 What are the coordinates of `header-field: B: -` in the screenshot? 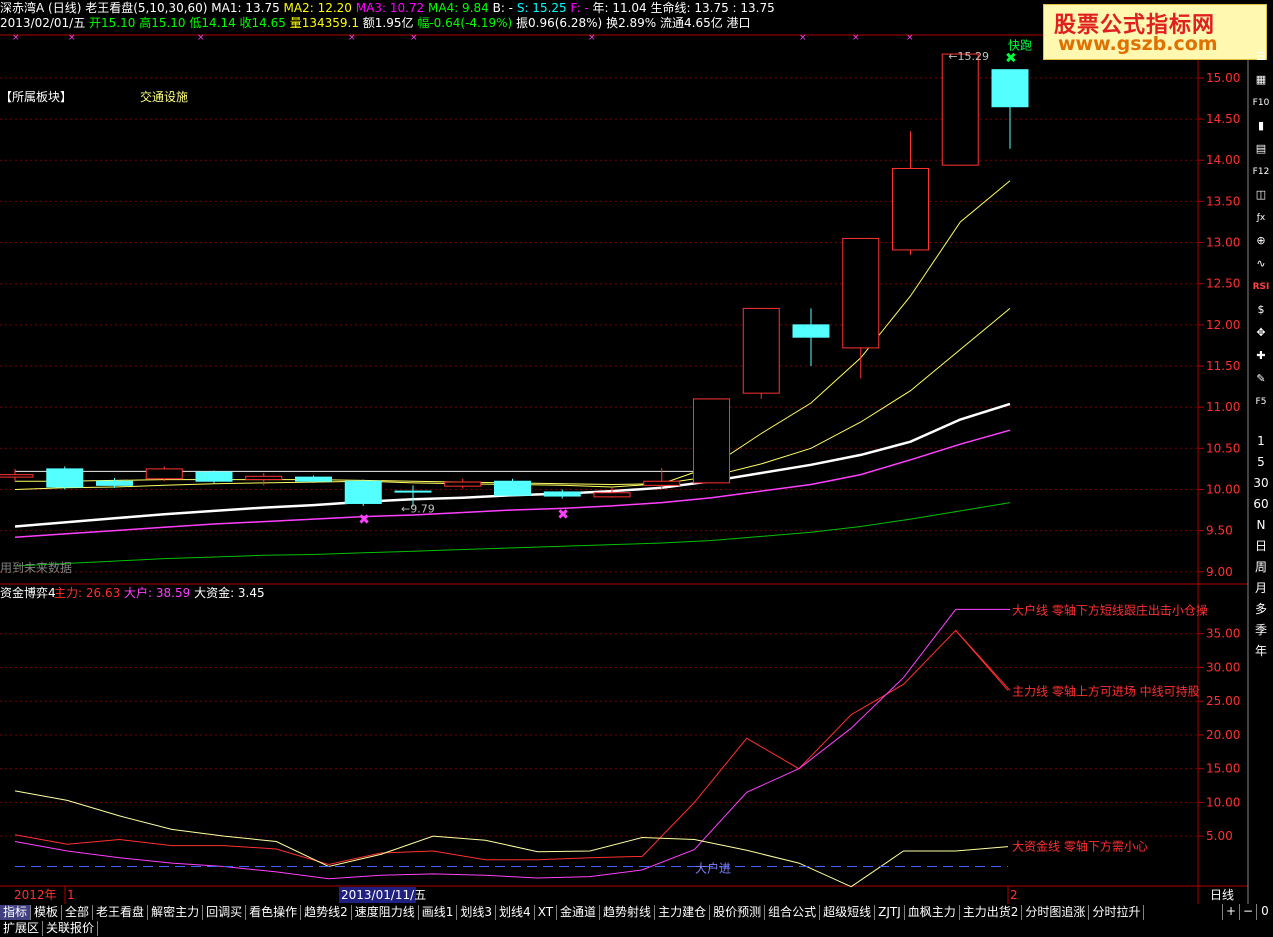 It's located at (501, 8).